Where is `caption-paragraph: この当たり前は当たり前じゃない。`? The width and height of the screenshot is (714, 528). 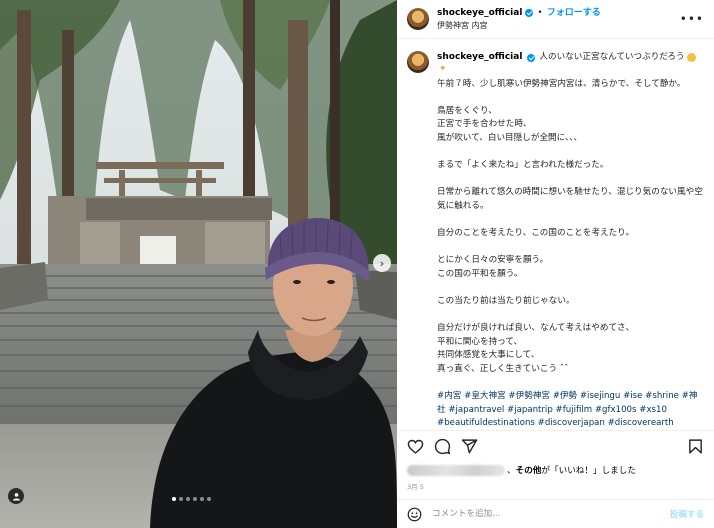
caption-paragraph: この当たり前は当たり前じゃない。 is located at coordinates (506, 301).